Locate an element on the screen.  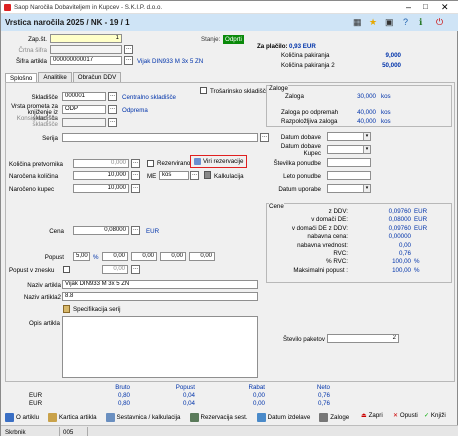
popust-input-2: 0,00 is located at coordinates (115, 256).